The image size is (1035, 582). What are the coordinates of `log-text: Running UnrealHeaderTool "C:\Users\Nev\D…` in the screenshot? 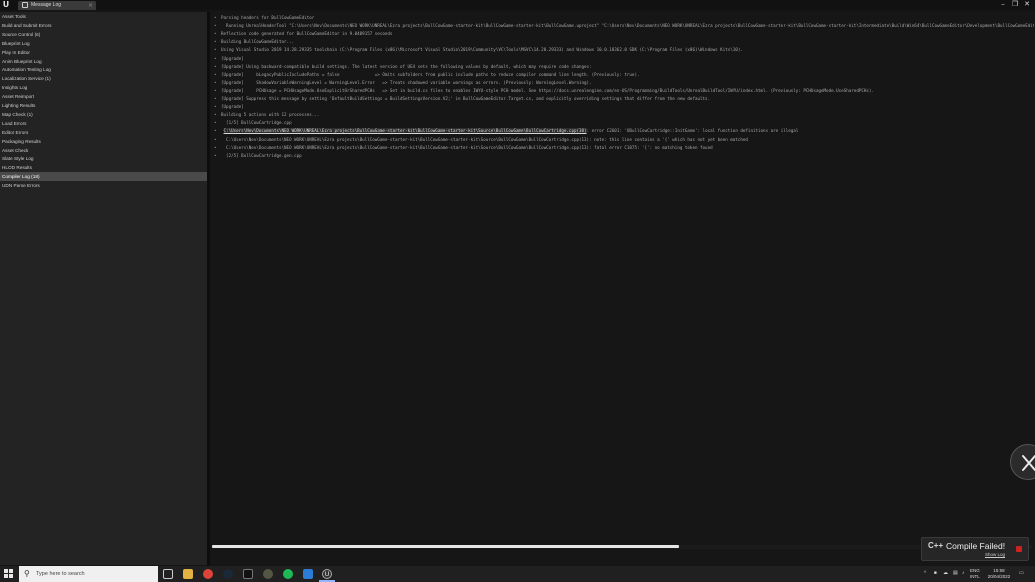 It's located at (627, 26).